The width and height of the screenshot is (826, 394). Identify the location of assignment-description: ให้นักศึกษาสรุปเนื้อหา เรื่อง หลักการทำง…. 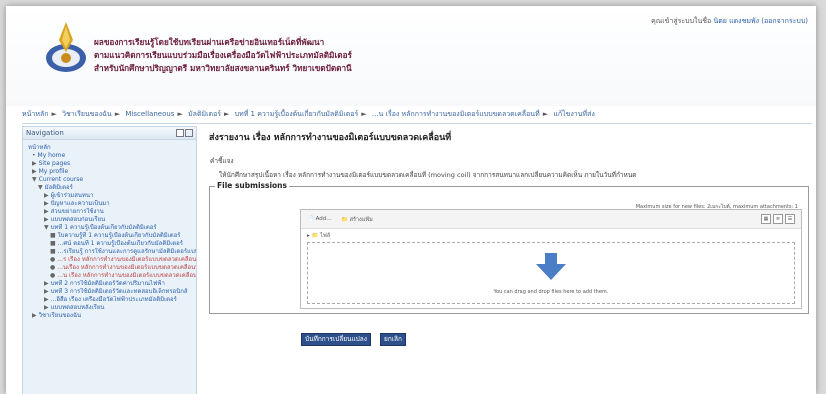
(428, 175).